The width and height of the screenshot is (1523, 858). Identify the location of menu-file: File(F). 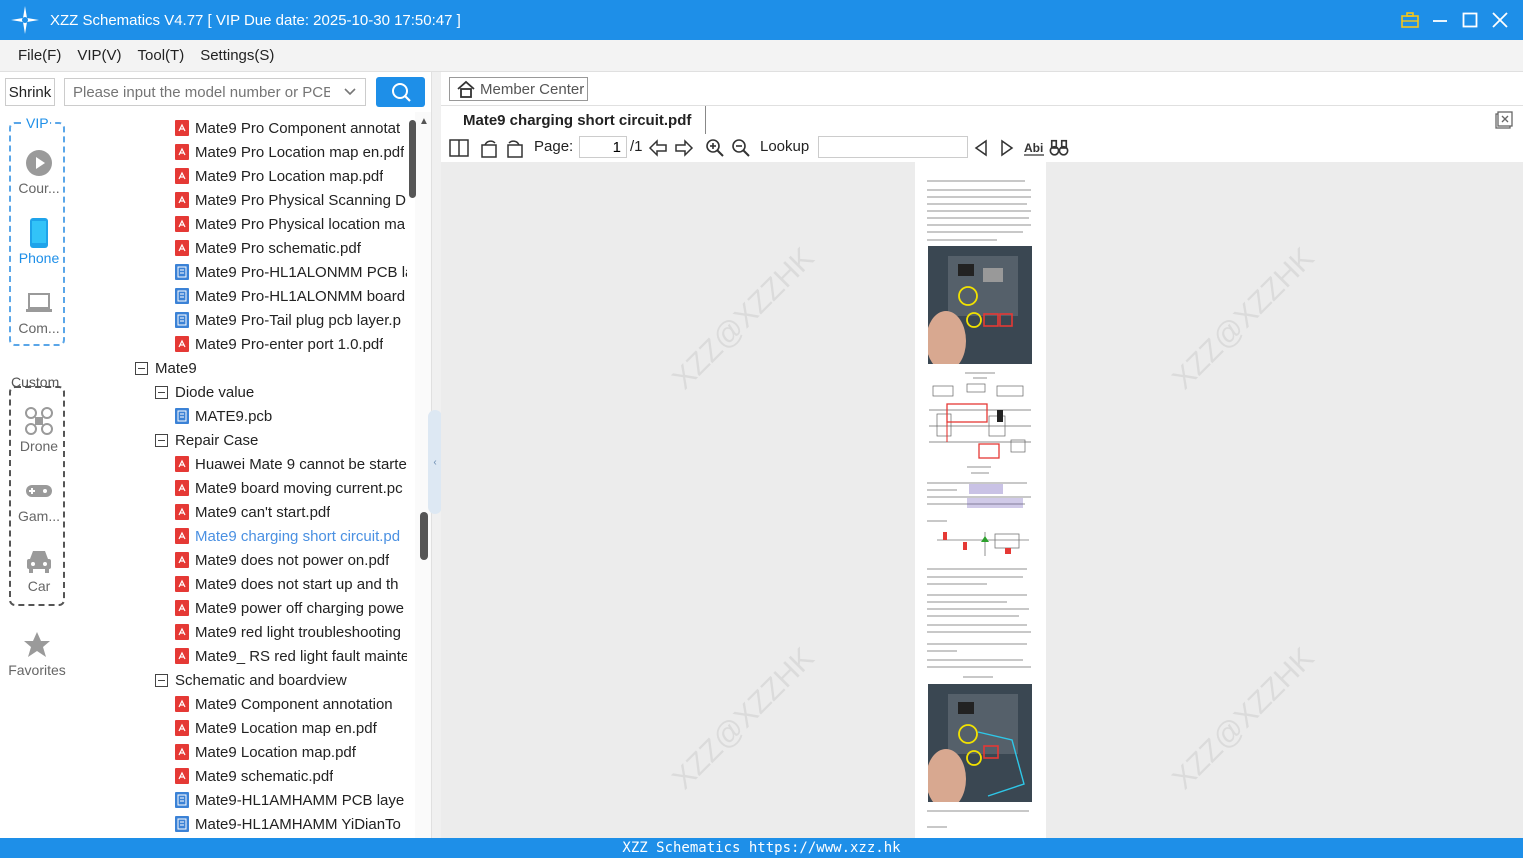
(39, 55).